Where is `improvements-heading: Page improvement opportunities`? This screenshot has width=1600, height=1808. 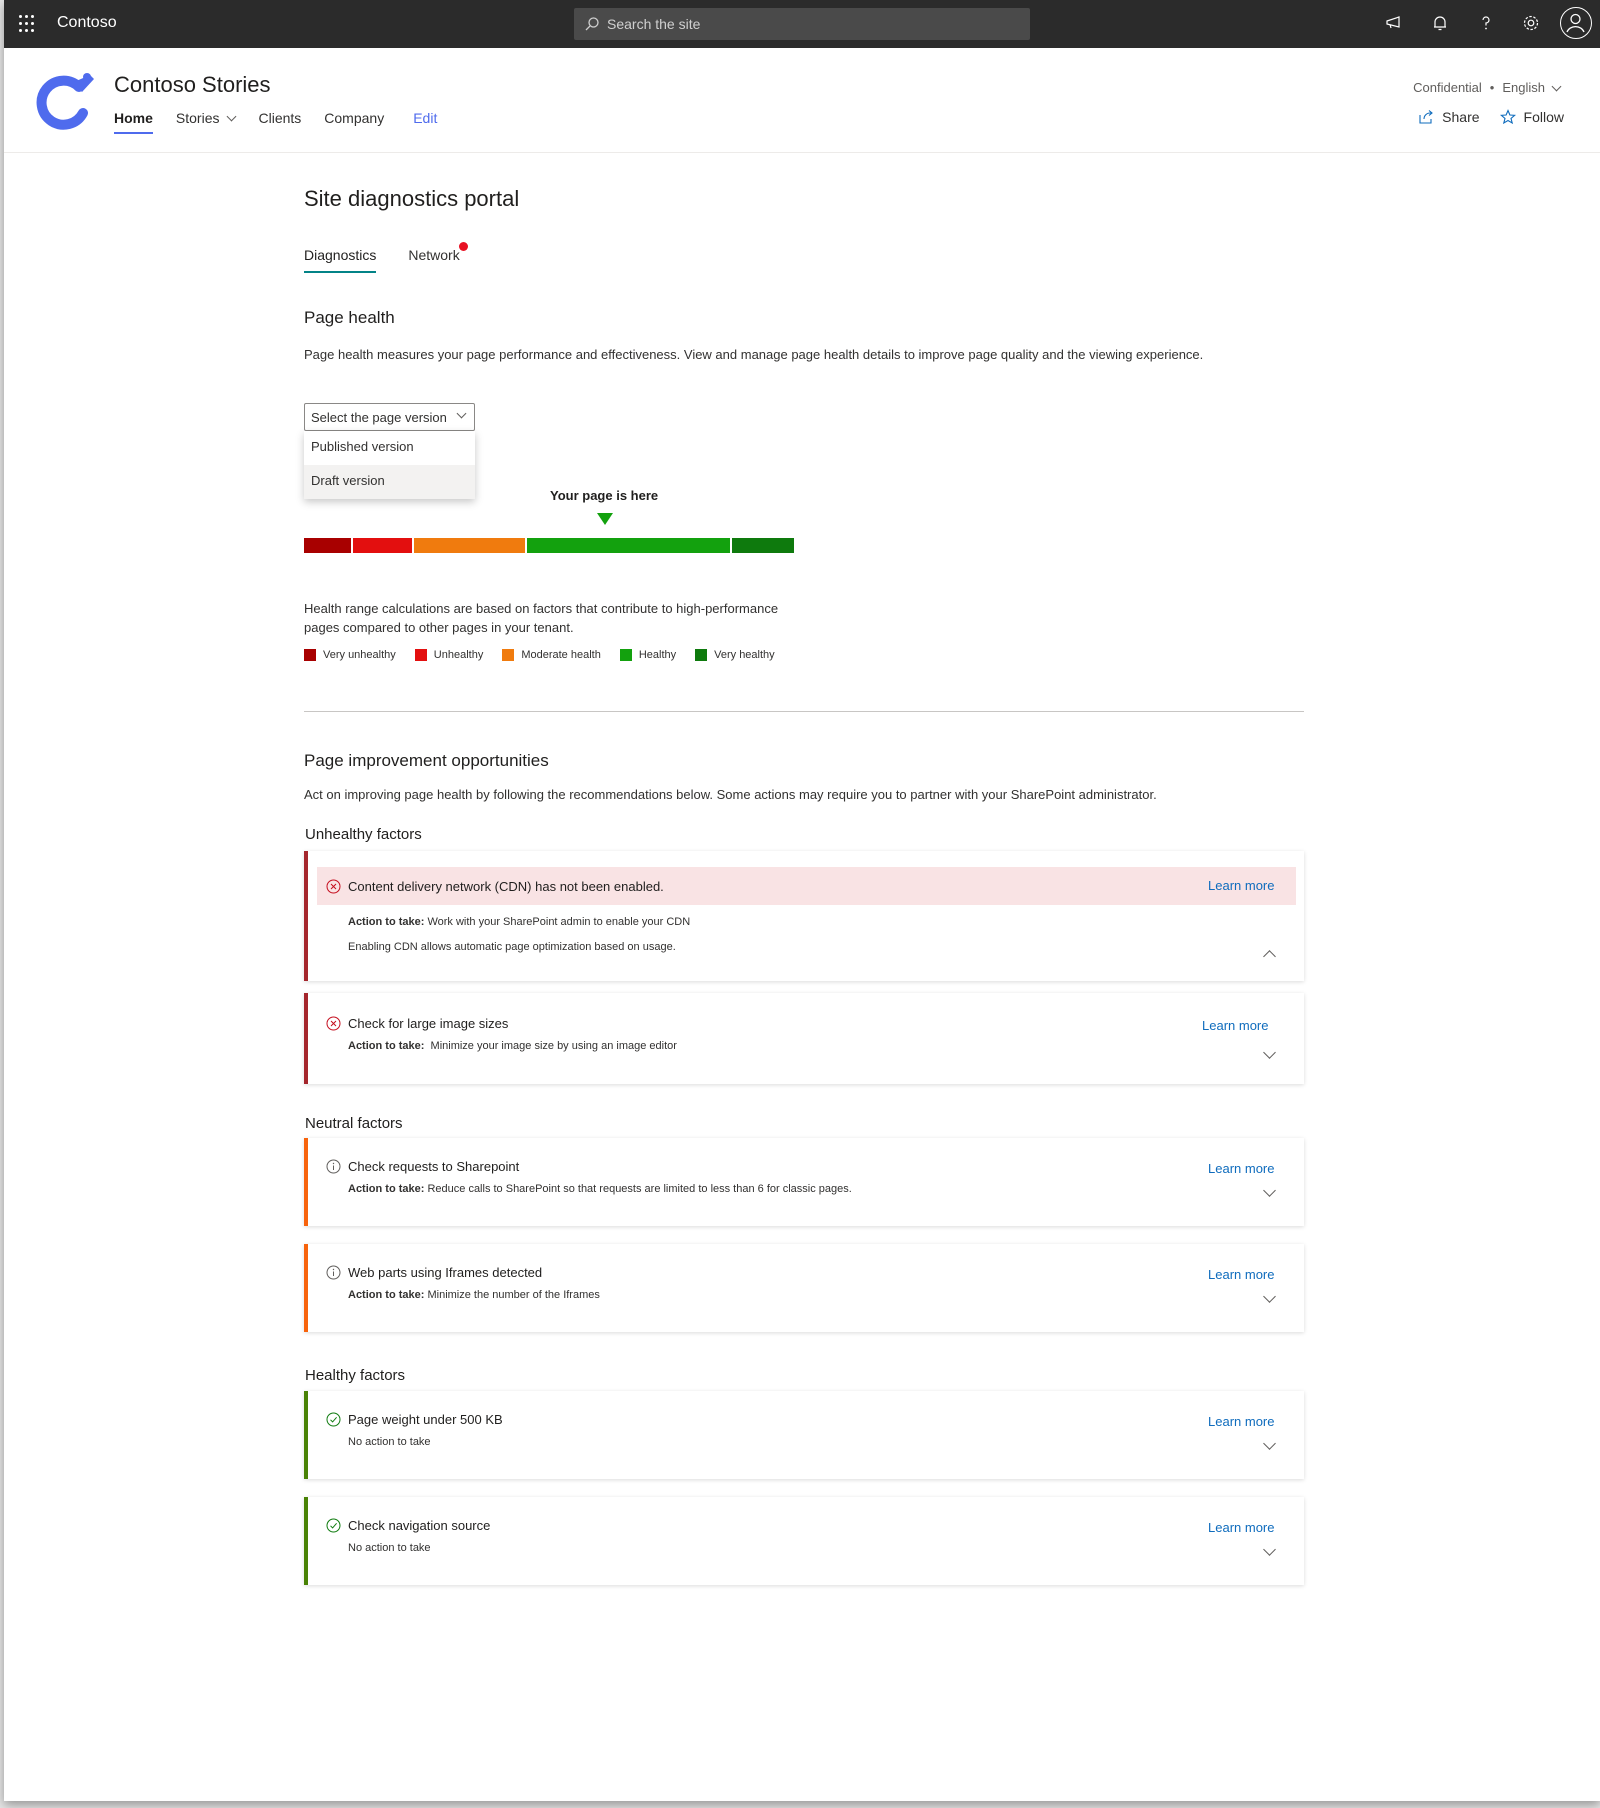 improvements-heading: Page improvement opportunities is located at coordinates (426, 760).